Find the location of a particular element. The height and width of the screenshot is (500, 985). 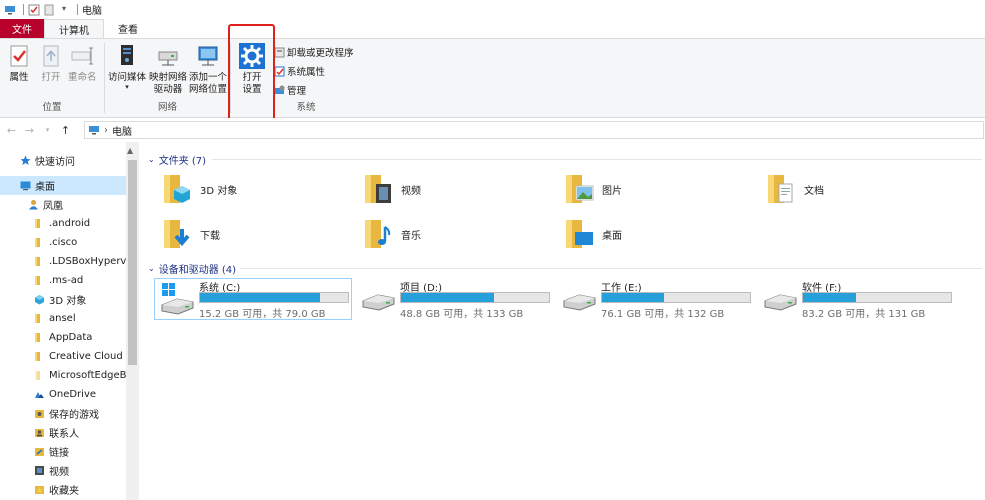

map-network-drive-button: 映射网络 驱动器 is located at coordinates (168, 69).